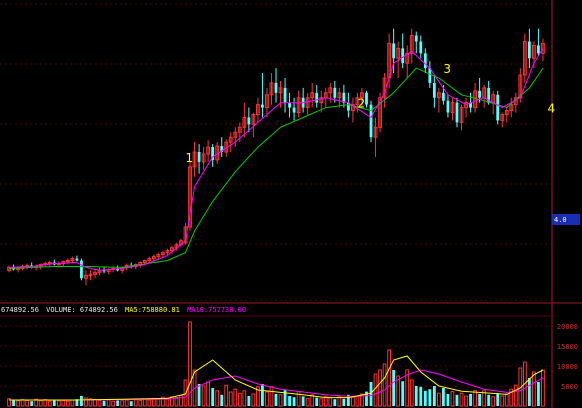  Describe the element at coordinates (447, 69) in the screenshot. I see `wave-label: 3` at that location.